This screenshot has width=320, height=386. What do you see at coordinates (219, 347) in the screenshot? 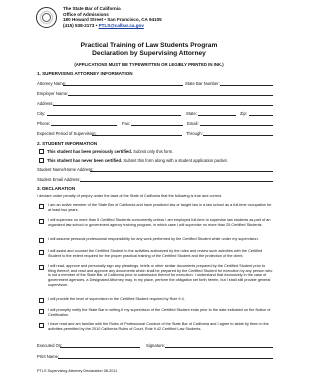
I see `signature-field` at bounding box center [219, 347].